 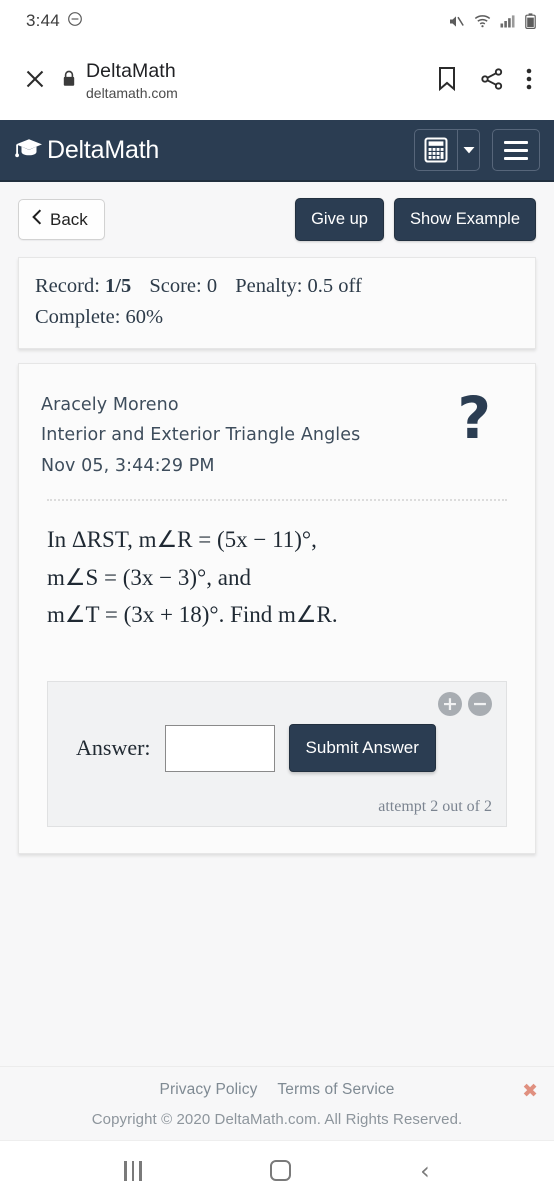 What do you see at coordinates (277, 500) in the screenshot?
I see `problem-divider` at bounding box center [277, 500].